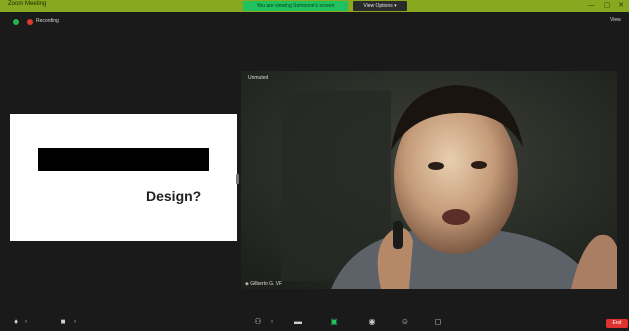  What do you see at coordinates (272, 322) in the screenshot?
I see `participants-chevron-icon: ˄` at bounding box center [272, 322].